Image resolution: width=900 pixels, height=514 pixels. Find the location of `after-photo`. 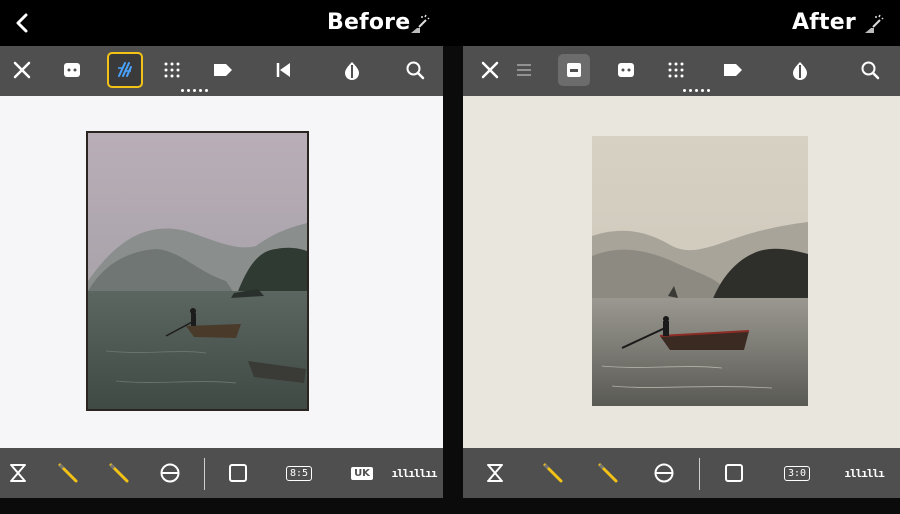

after-photo is located at coordinates (700, 271).